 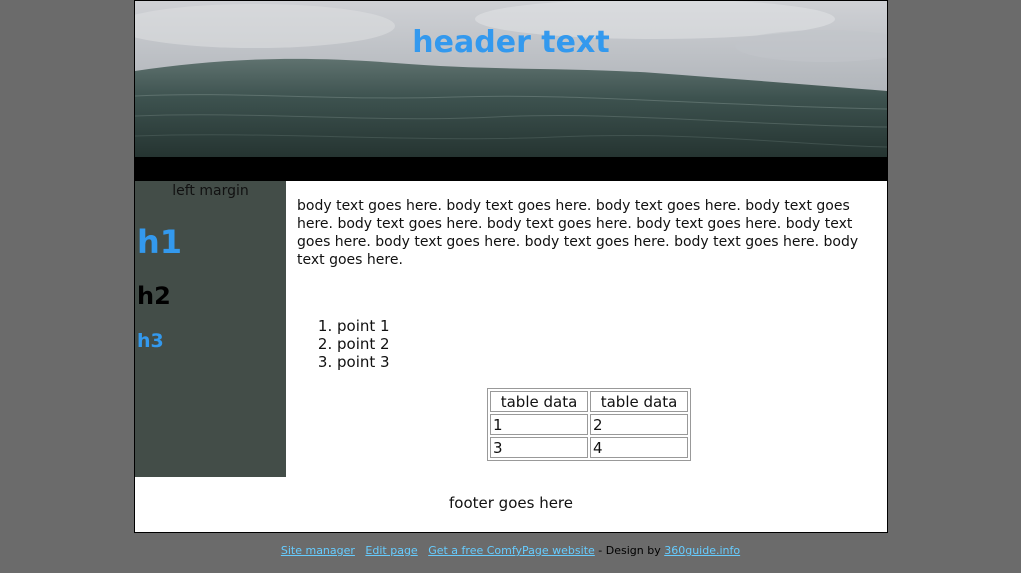 I want to click on header-divider-bar, so click(x=511, y=169).